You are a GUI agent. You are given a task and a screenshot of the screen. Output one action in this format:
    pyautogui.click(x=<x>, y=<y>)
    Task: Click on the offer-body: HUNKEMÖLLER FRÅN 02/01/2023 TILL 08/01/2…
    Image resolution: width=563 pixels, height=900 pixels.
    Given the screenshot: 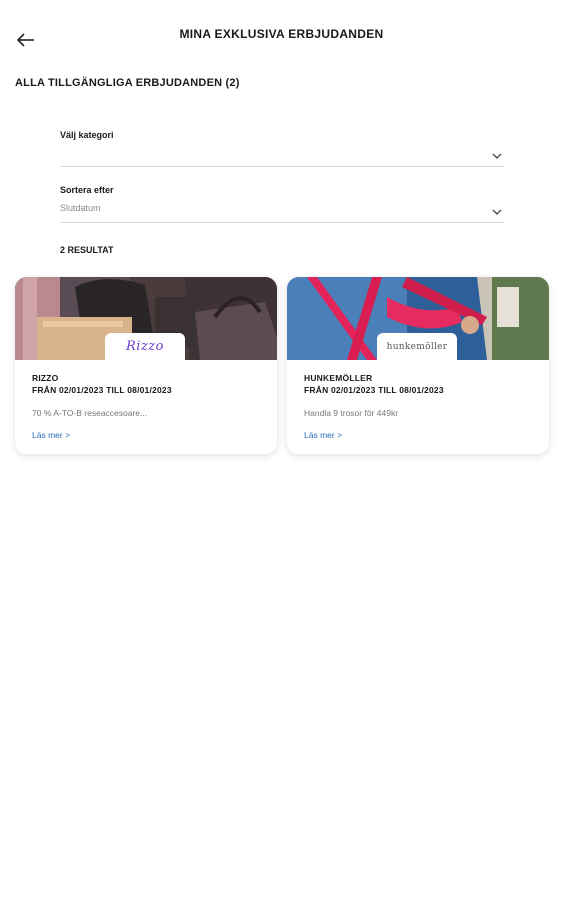 What is the action you would take?
    pyautogui.click(x=420, y=407)
    